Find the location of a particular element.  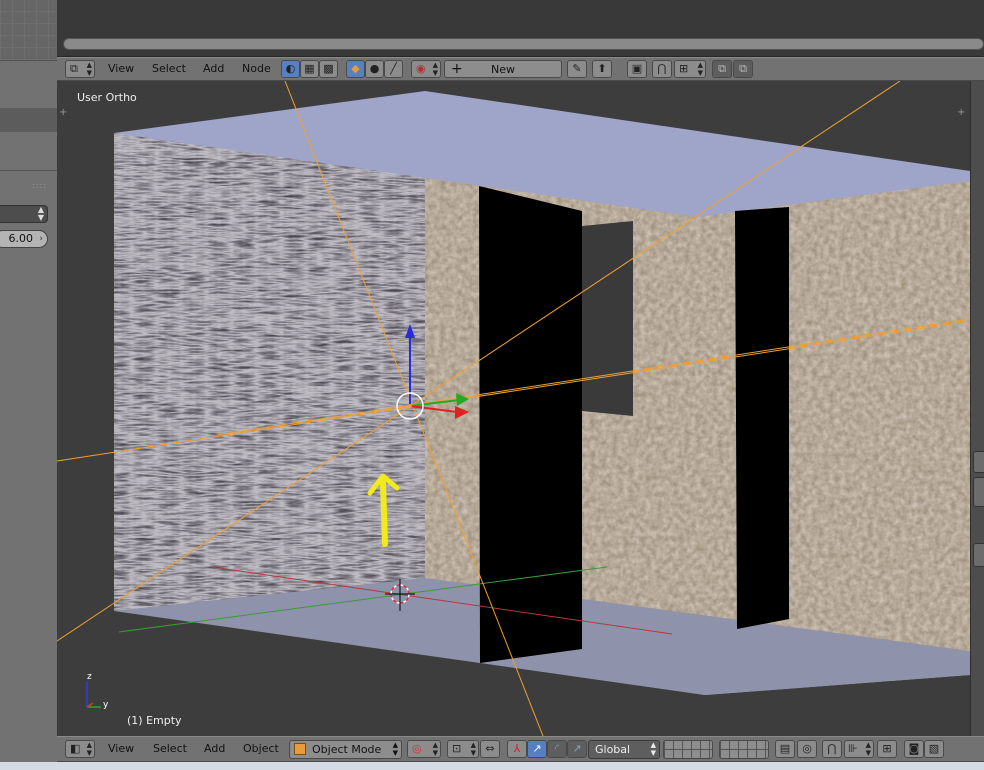

texture-nodes-button: ▩ is located at coordinates (328, 69).